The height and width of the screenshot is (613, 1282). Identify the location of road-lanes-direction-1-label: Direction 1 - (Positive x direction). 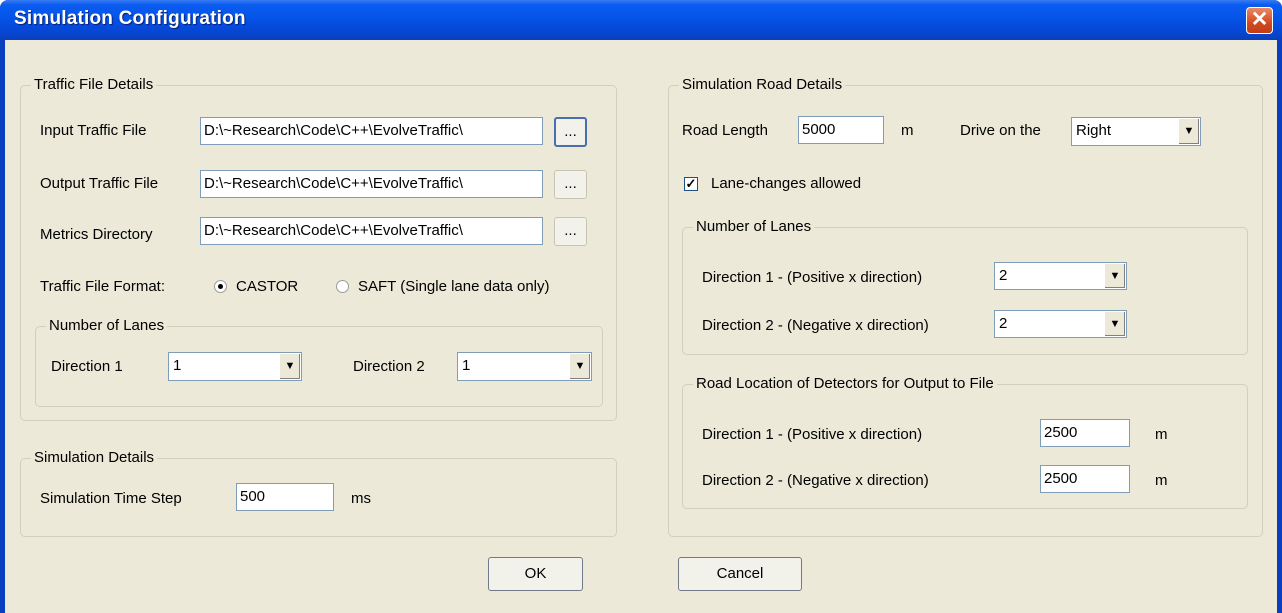
(812, 277).